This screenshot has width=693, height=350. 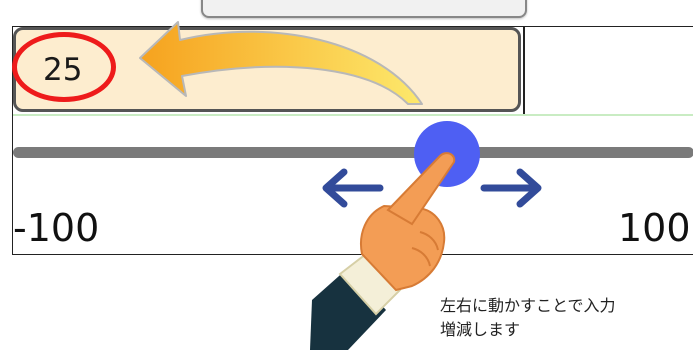 What do you see at coordinates (281, 63) in the screenshot?
I see `curved-arrow-icon` at bounding box center [281, 63].